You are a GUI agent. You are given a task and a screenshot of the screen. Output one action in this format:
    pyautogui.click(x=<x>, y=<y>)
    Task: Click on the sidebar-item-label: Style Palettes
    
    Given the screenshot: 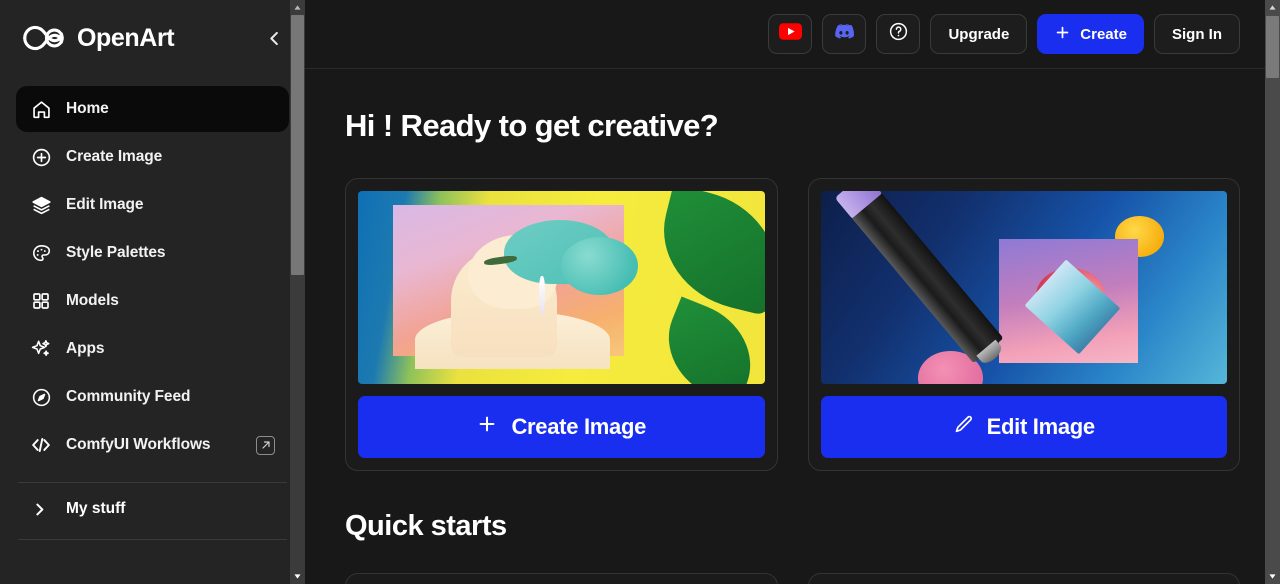 What is the action you would take?
    pyautogui.click(x=116, y=252)
    